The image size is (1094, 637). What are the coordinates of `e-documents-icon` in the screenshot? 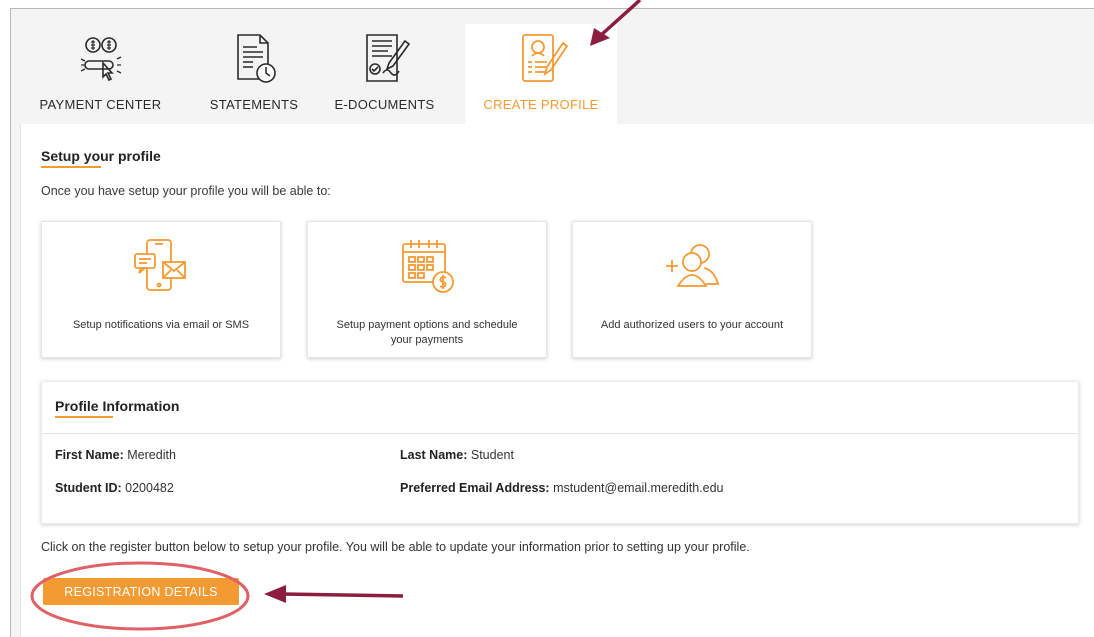 It's located at (387, 58).